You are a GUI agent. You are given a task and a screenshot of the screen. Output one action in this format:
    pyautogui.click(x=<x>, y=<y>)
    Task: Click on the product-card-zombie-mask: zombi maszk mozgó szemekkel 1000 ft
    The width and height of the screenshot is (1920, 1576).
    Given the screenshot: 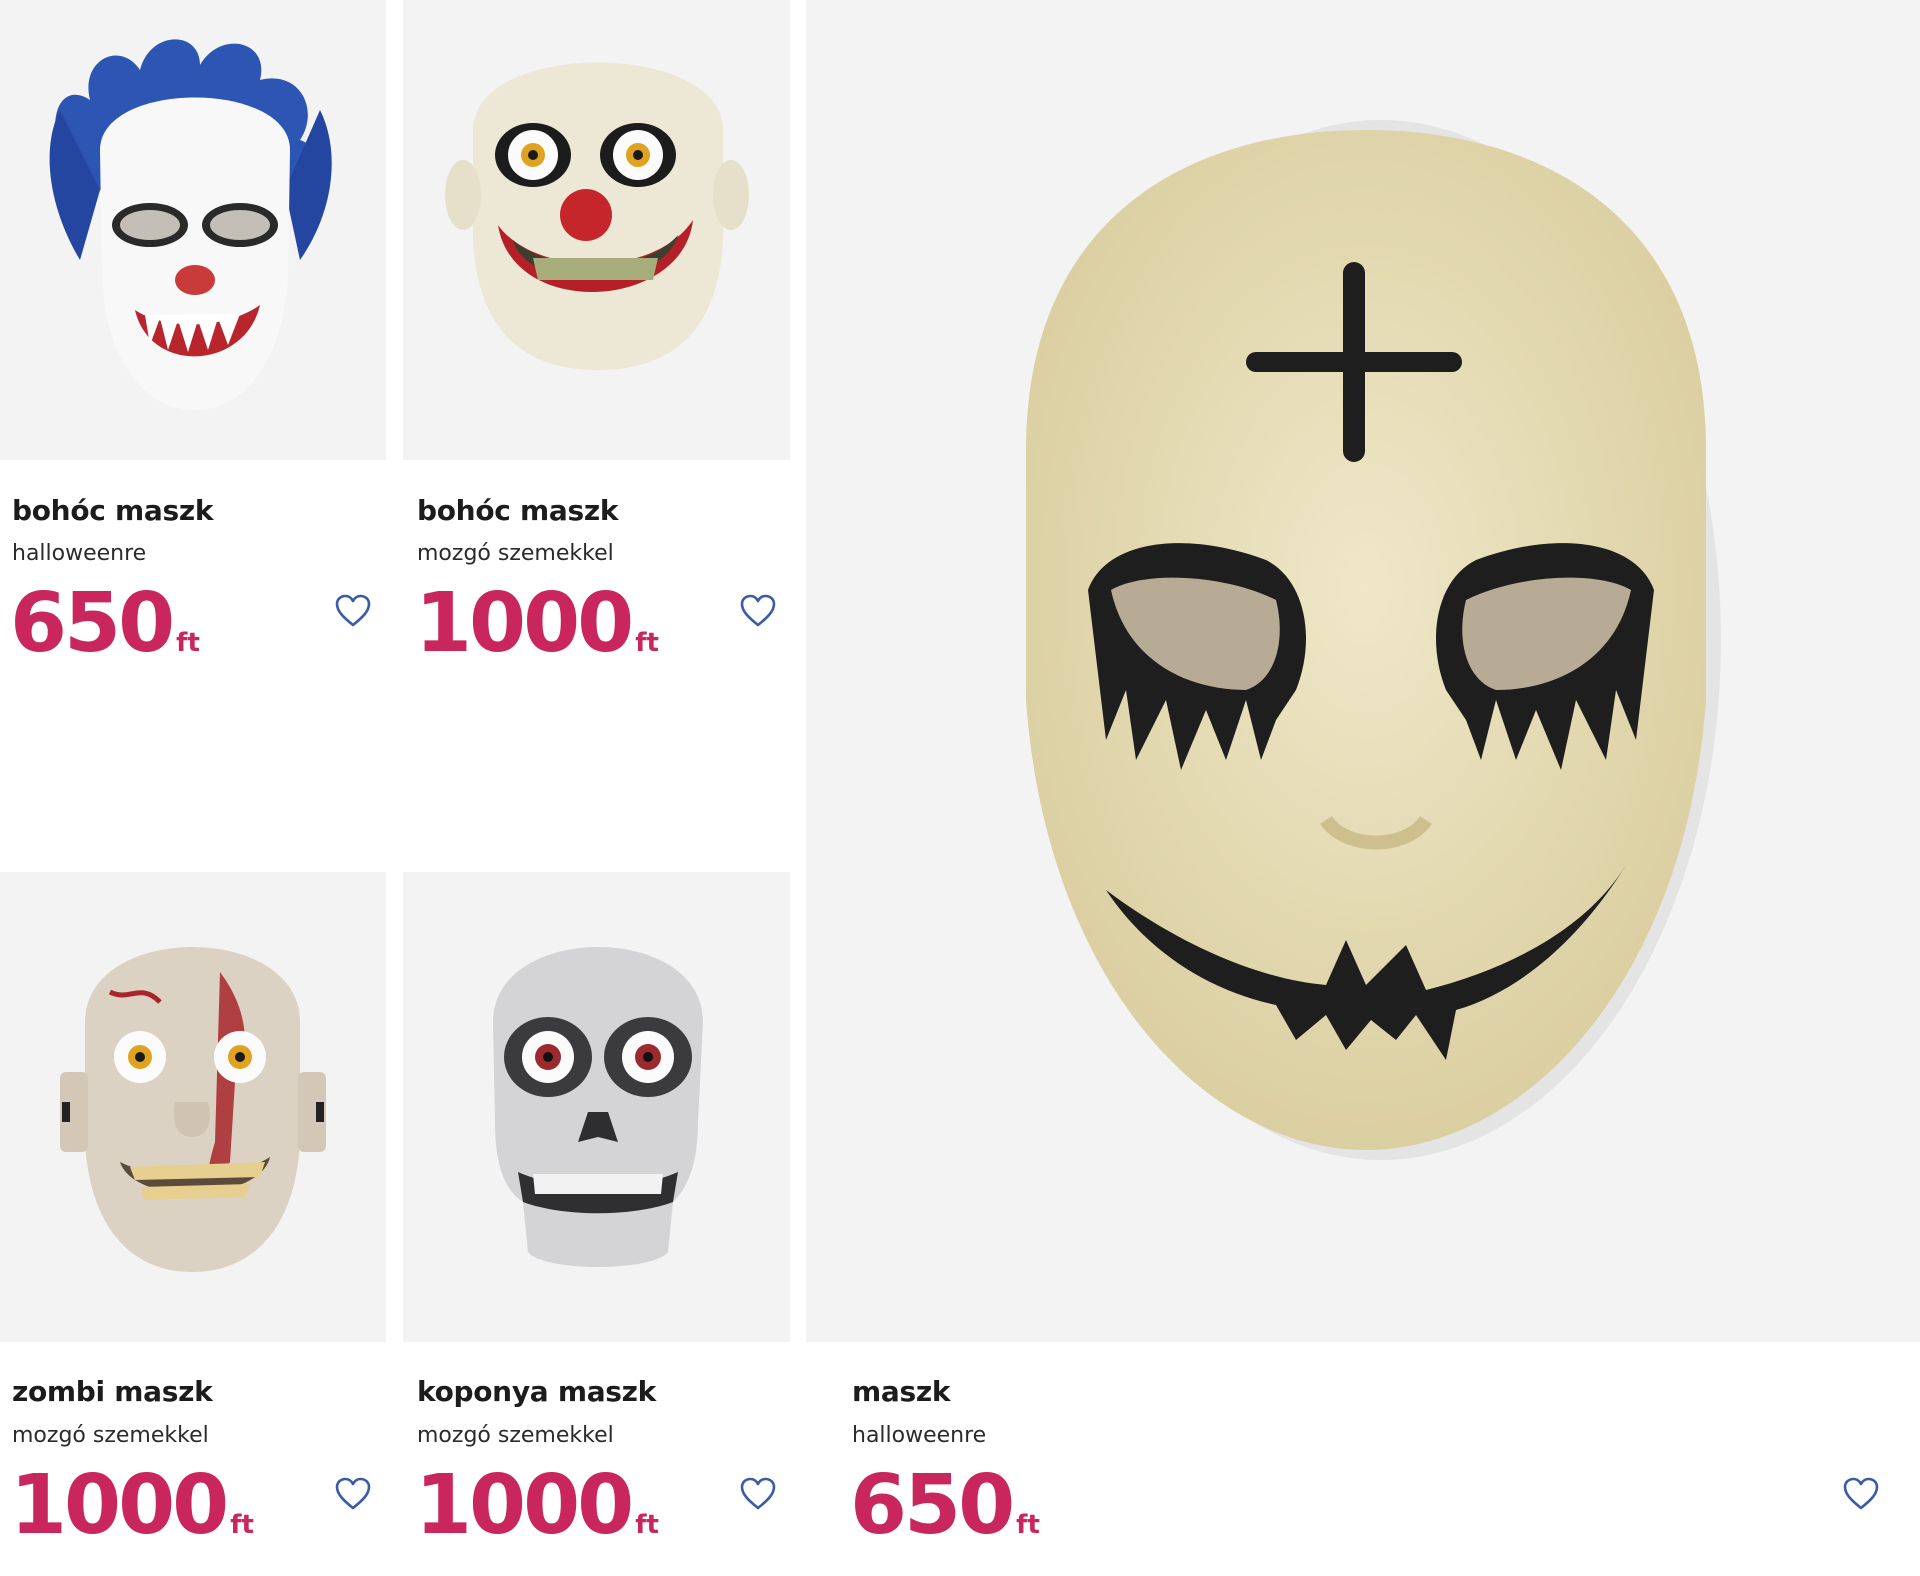 What is the action you would take?
    pyautogui.click(x=193, y=1224)
    